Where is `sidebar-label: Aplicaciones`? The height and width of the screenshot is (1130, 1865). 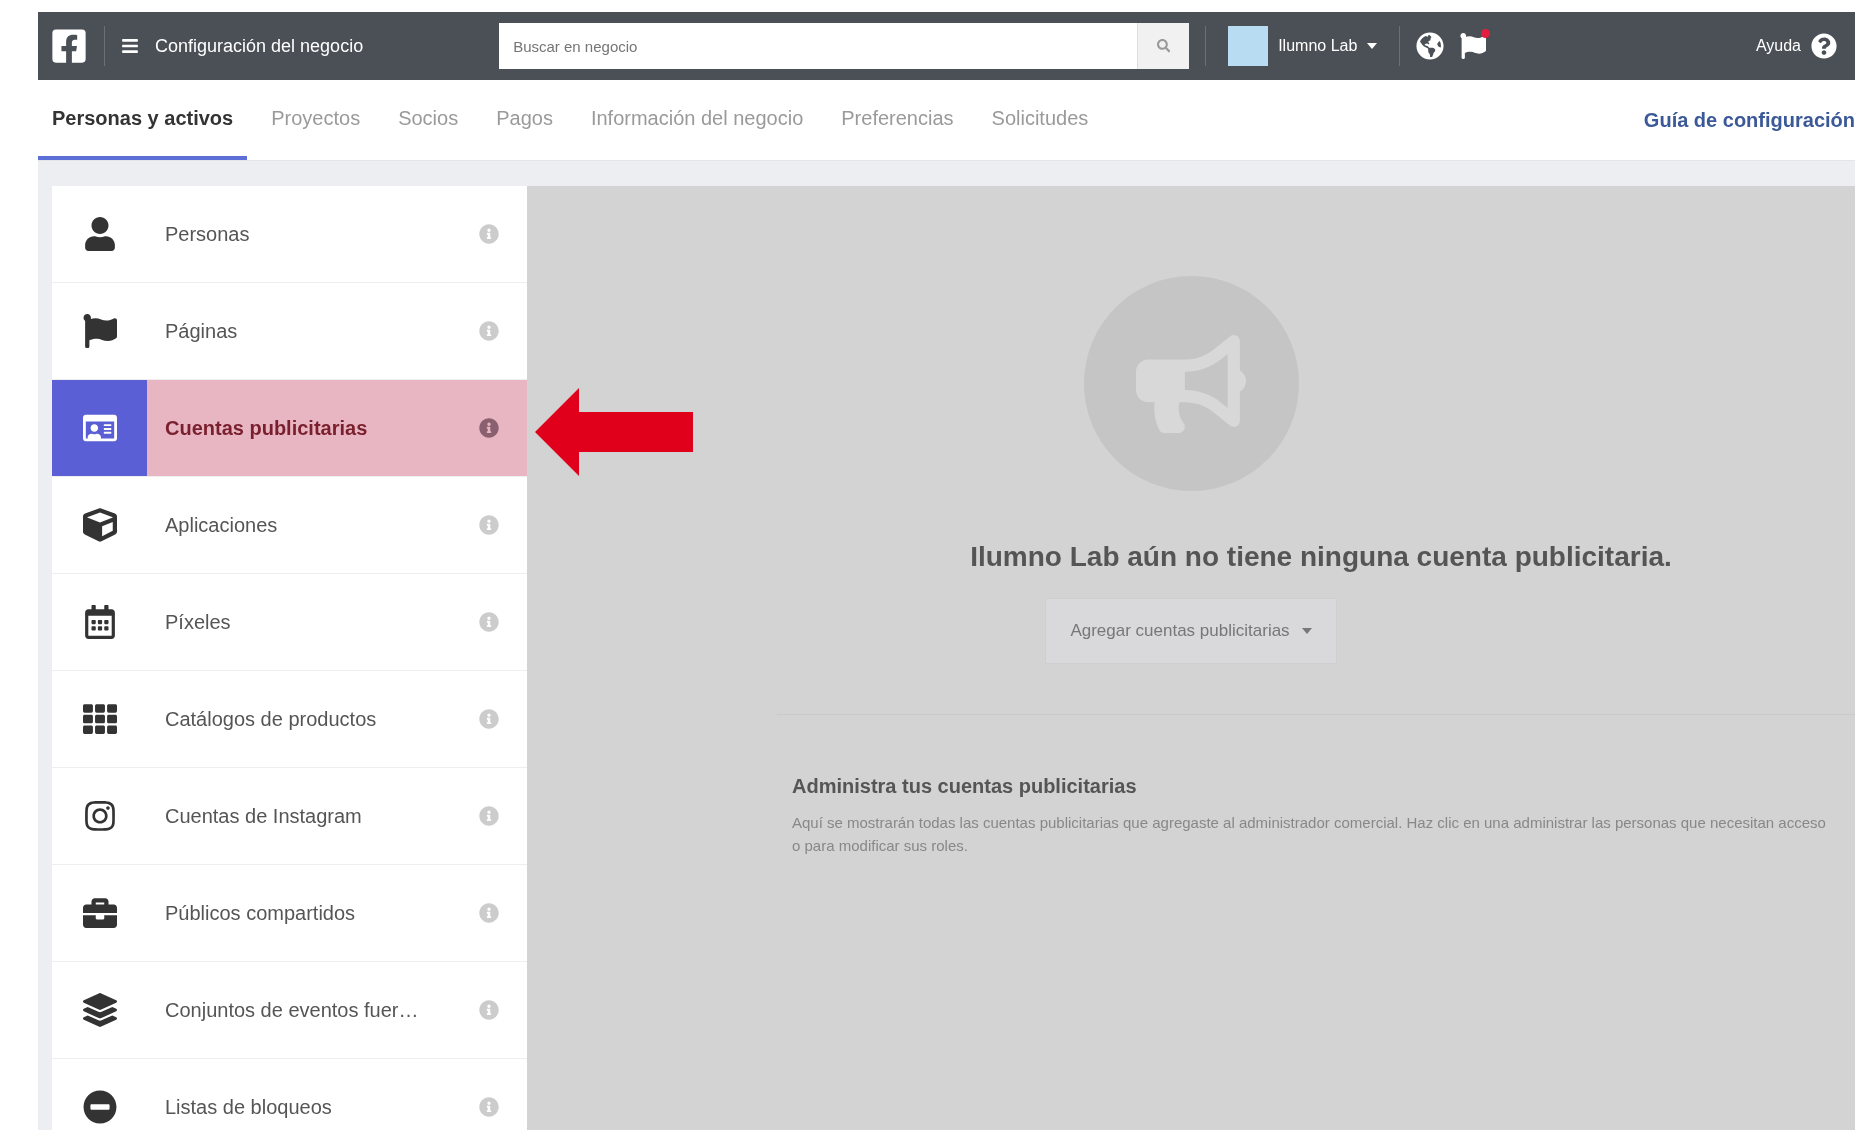
sidebar-label: Aplicaciones is located at coordinates (221, 525).